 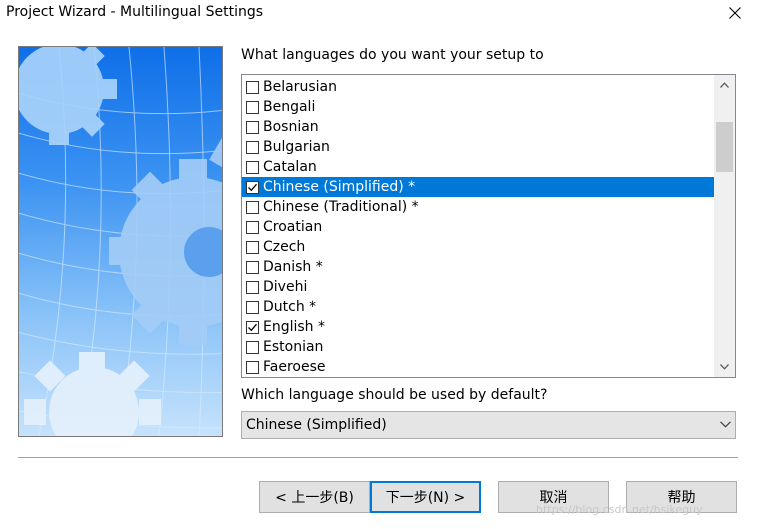 What do you see at coordinates (296, 147) in the screenshot?
I see `language-label: Bulgarian` at bounding box center [296, 147].